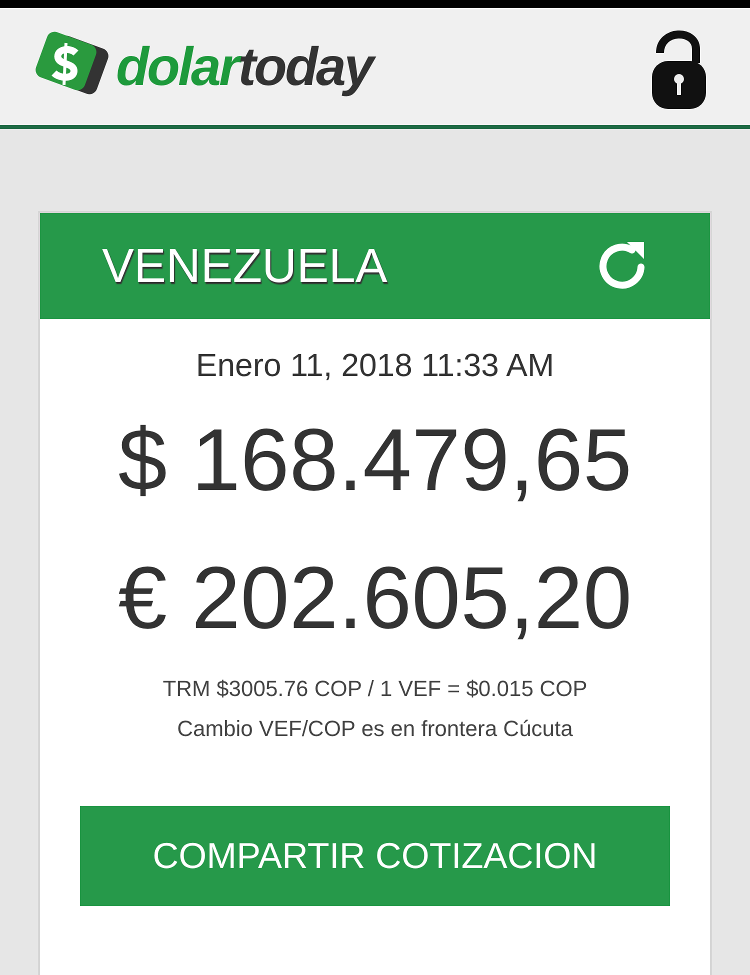  What do you see at coordinates (375, 856) in the screenshot?
I see `share-button: COMPARTIR COTIZACION` at bounding box center [375, 856].